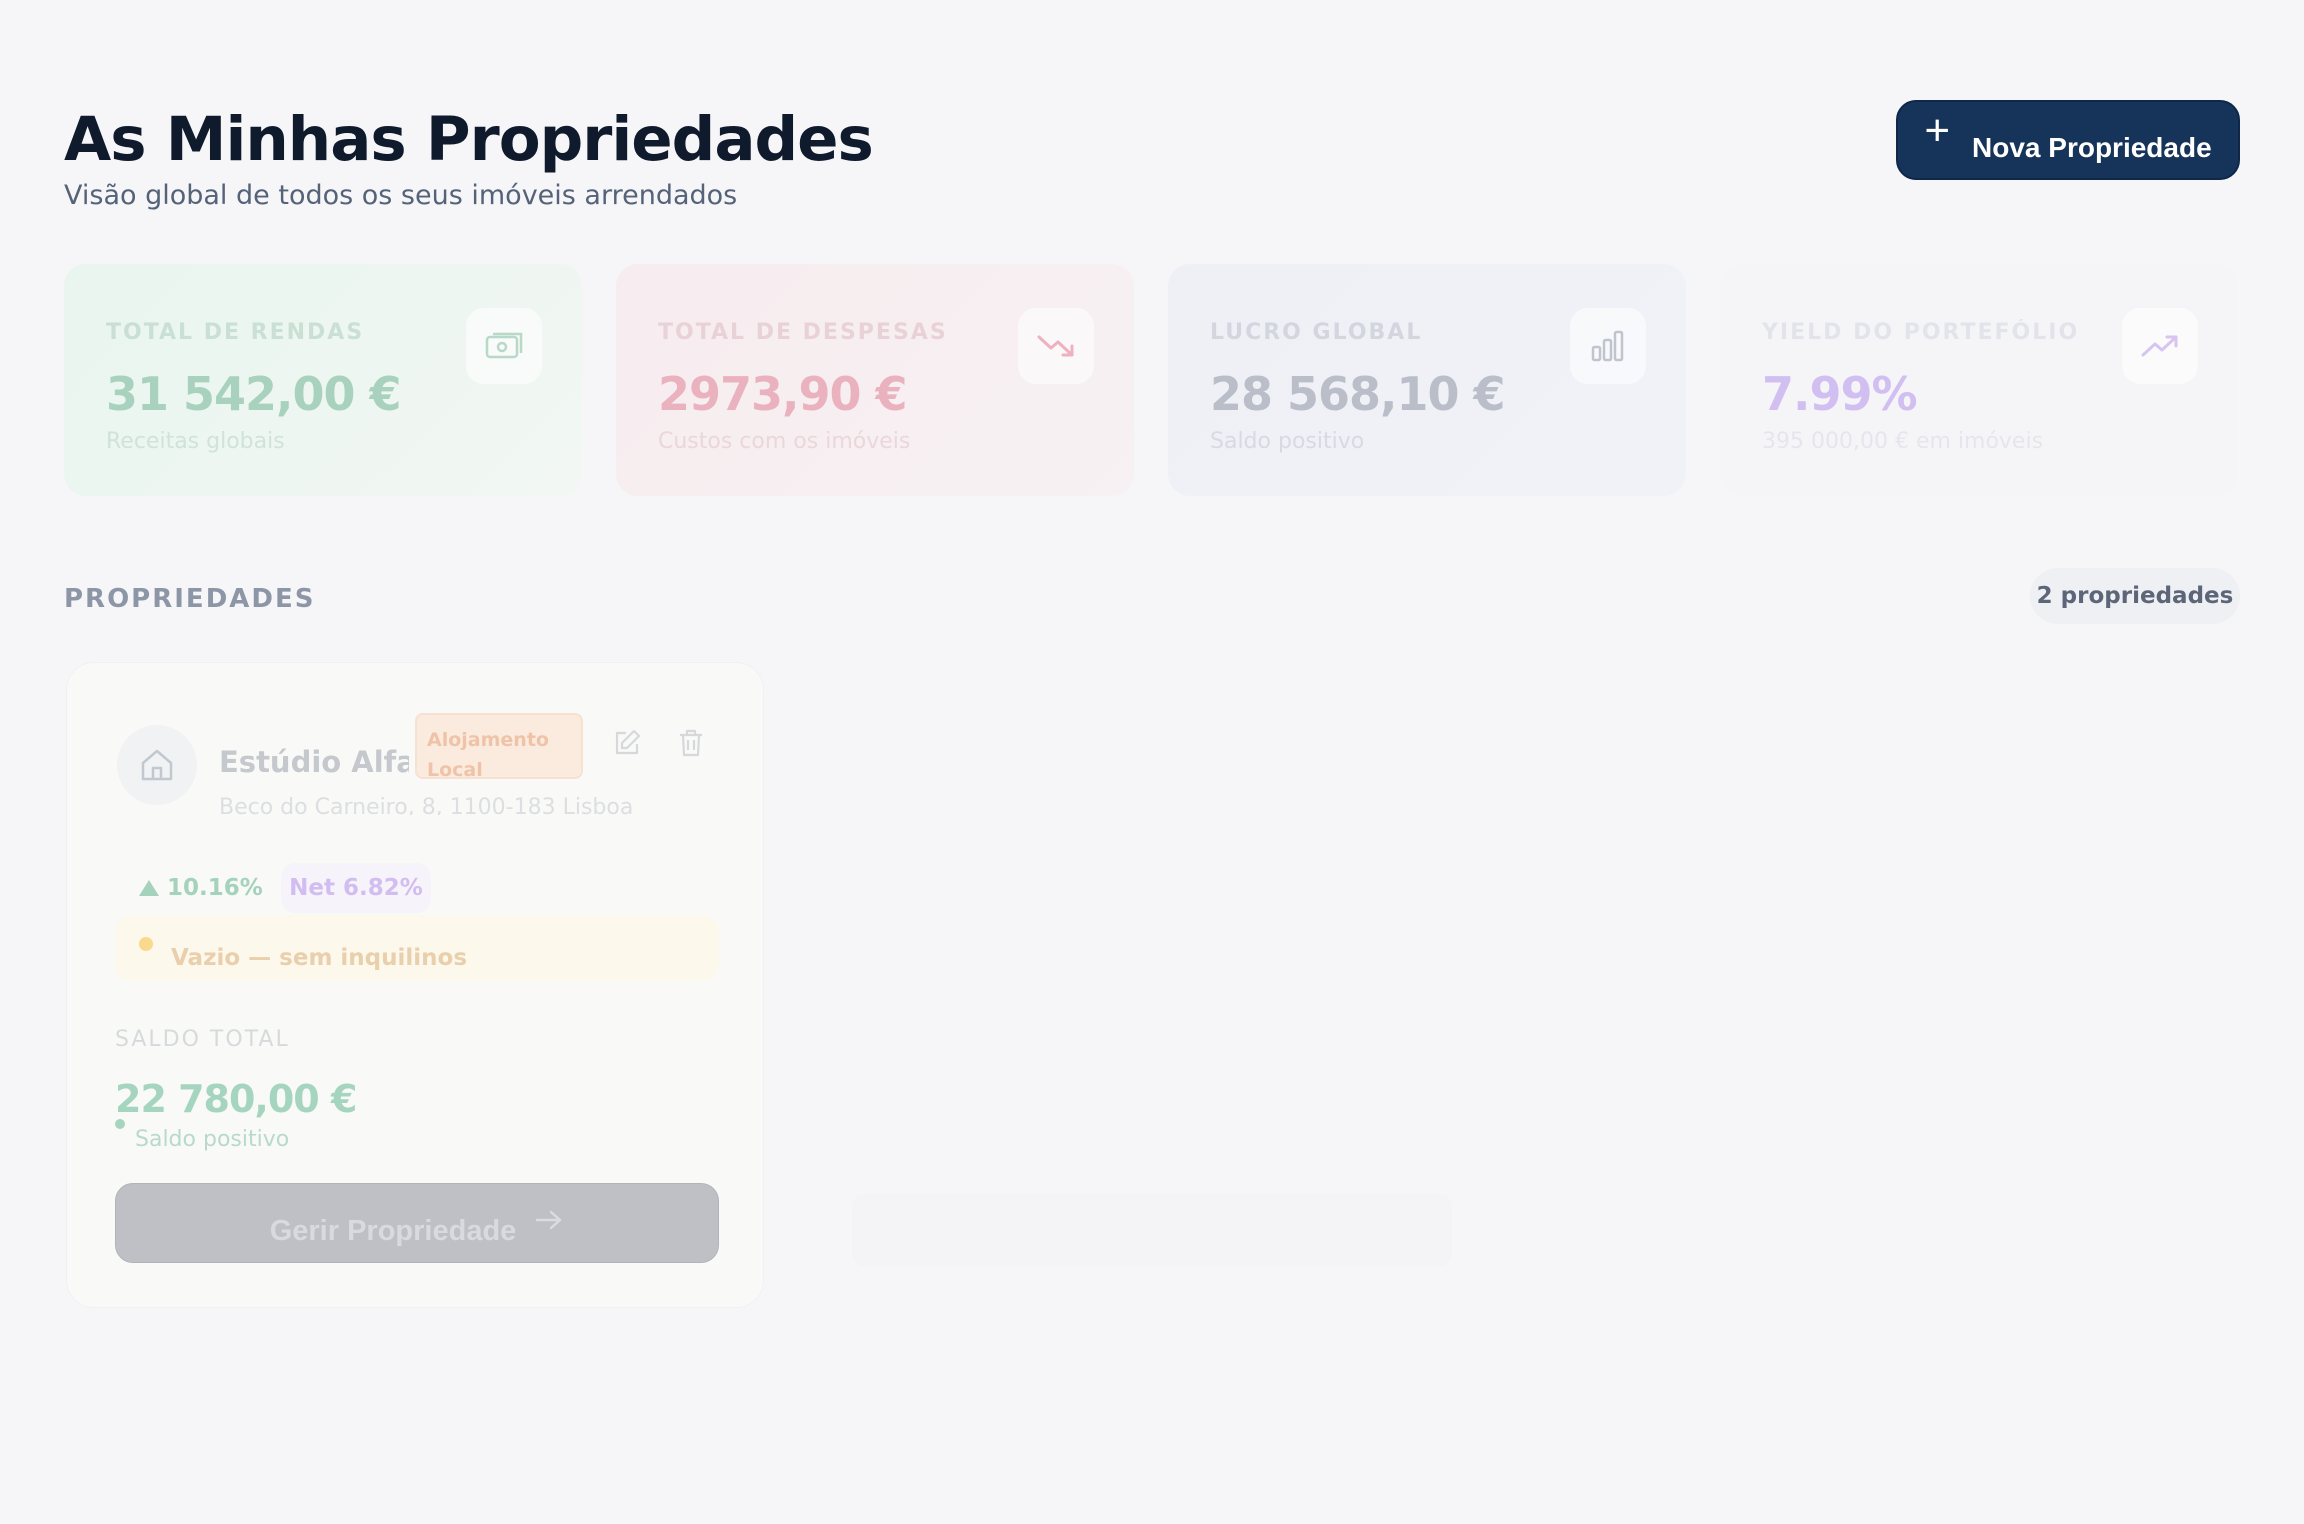  I want to click on arrow-up-icon, so click(149, 888).